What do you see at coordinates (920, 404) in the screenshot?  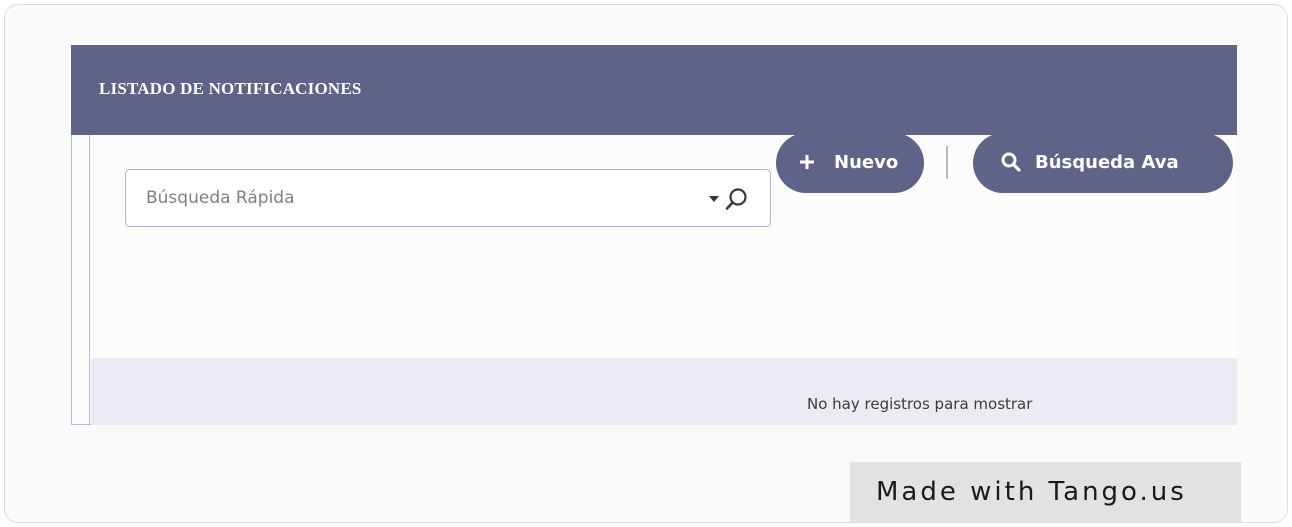 I see `empty-message: No hay registros para mostrar` at bounding box center [920, 404].